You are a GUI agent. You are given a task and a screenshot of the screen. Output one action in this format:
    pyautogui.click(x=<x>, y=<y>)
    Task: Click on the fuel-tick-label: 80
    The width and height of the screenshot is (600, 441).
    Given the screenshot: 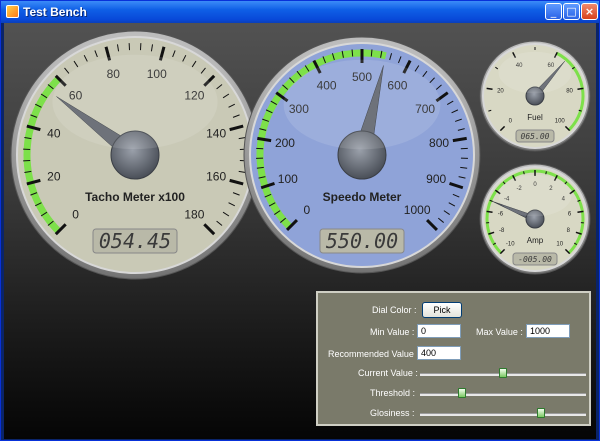 What is the action you would take?
    pyautogui.click(x=569, y=92)
    